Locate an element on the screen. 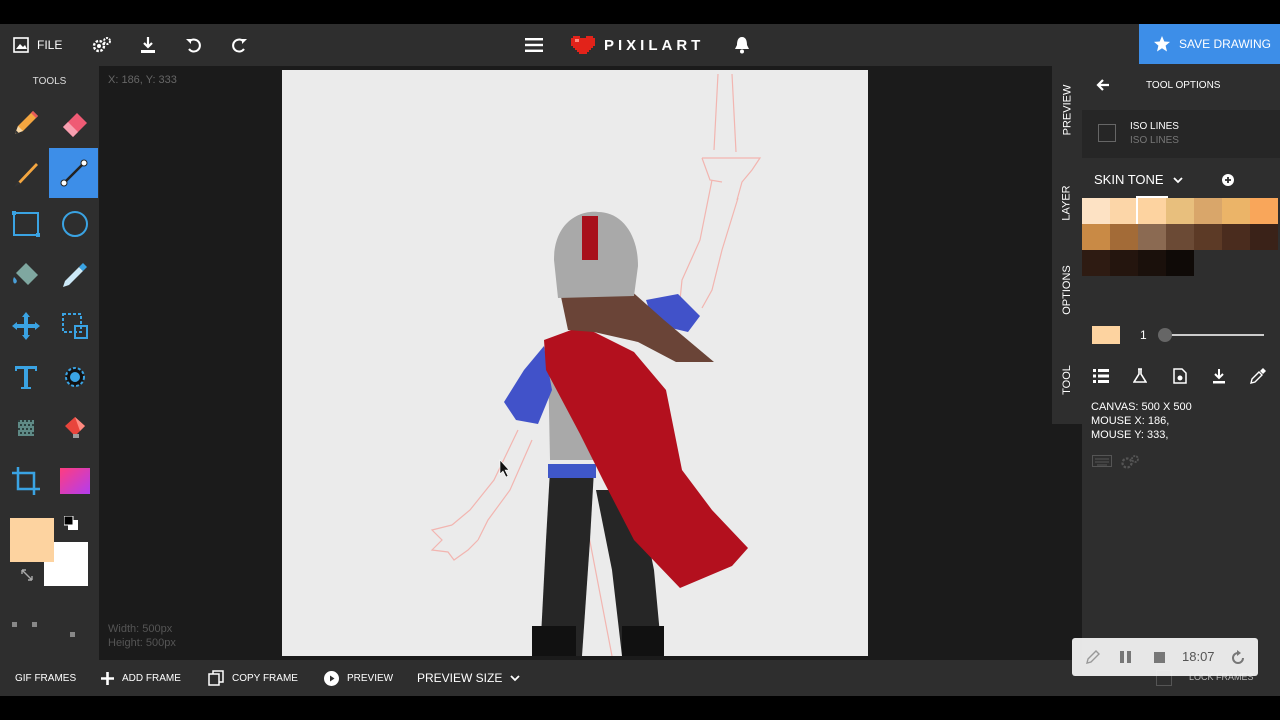  list-icon is located at coordinates (1101, 376).